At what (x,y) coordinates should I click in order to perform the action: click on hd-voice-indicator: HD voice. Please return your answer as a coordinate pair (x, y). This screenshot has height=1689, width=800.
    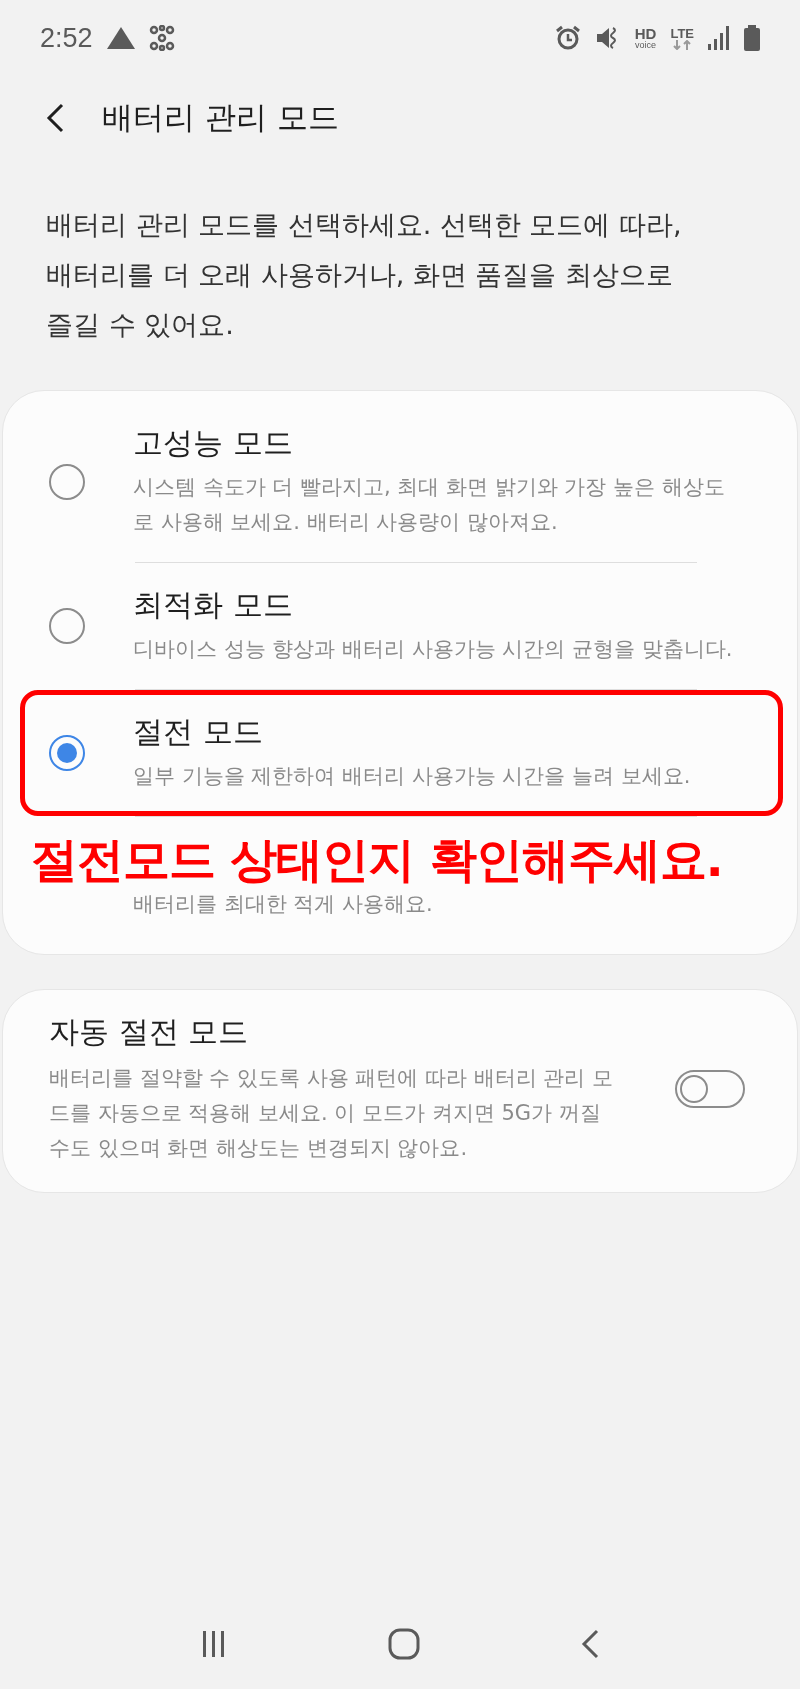
    Looking at the image, I should click on (645, 38).